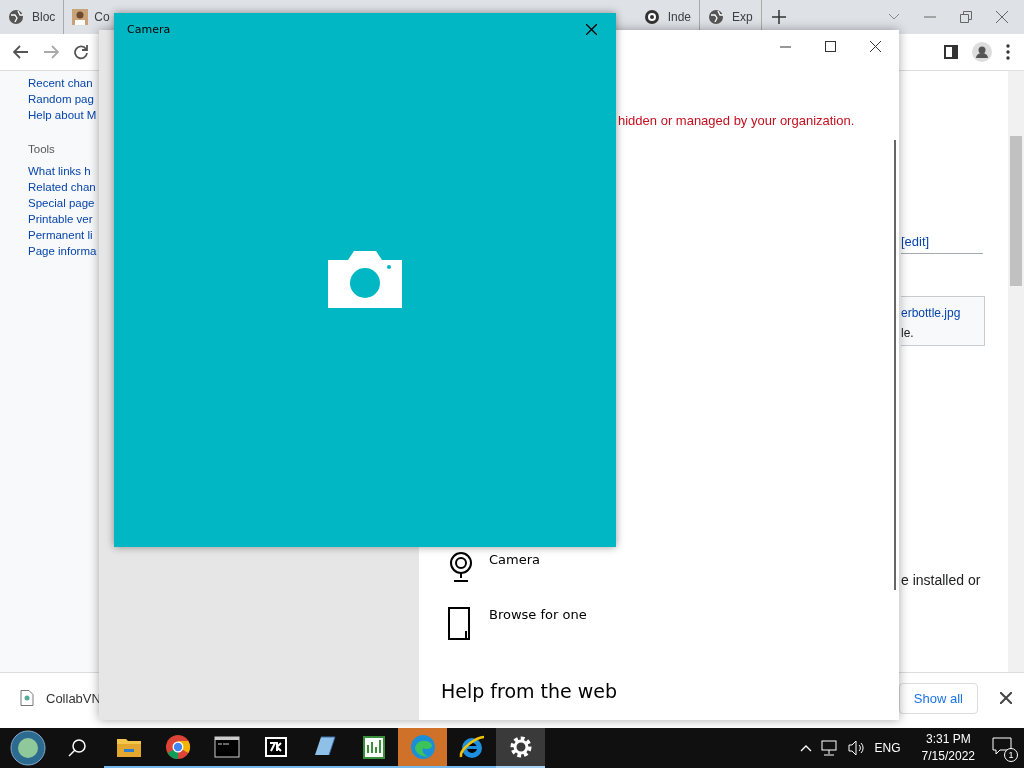 The width and height of the screenshot is (1024, 768). What do you see at coordinates (805, 748) in the screenshot?
I see `chevron-up-icon` at bounding box center [805, 748].